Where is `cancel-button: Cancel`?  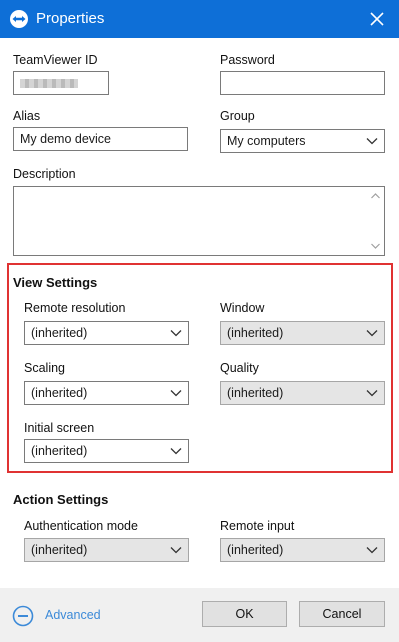
cancel-button: Cancel is located at coordinates (342, 614).